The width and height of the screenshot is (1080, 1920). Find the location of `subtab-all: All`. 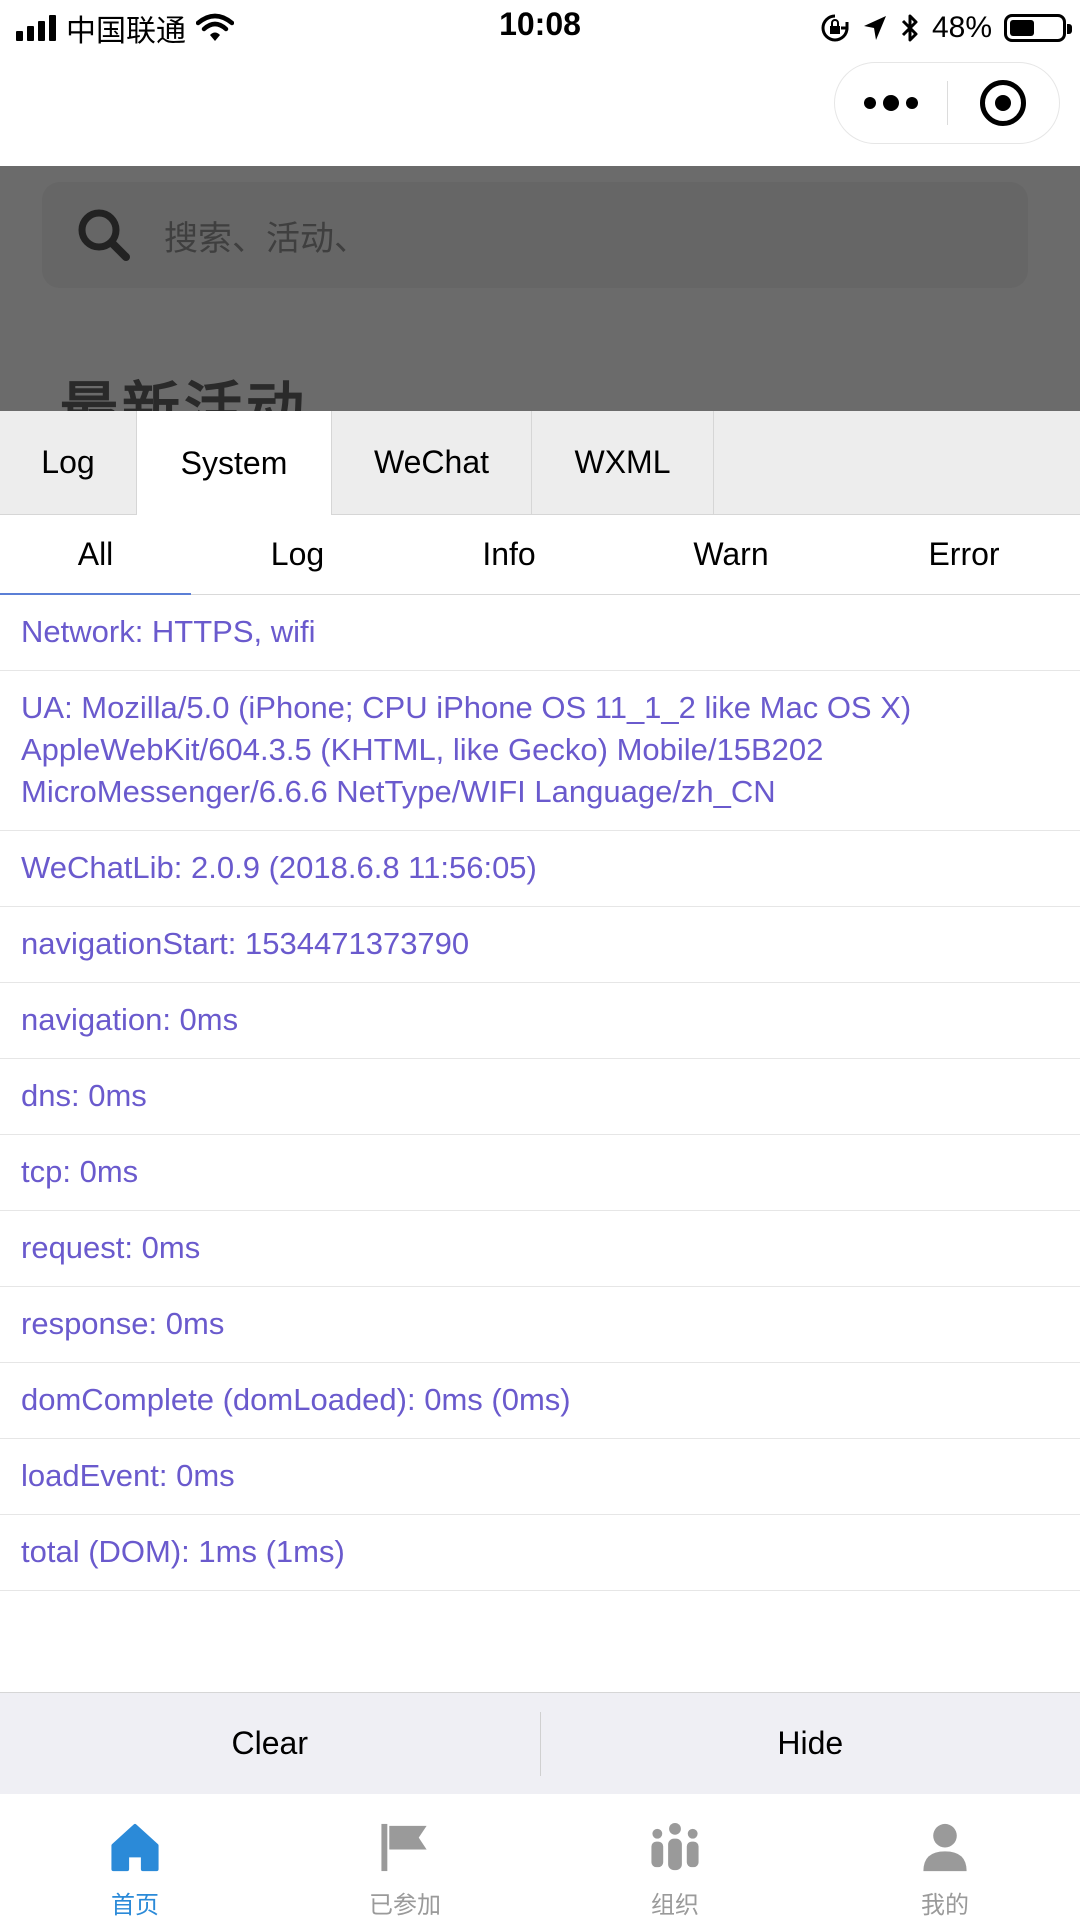

subtab-all: All is located at coordinates (95, 555).